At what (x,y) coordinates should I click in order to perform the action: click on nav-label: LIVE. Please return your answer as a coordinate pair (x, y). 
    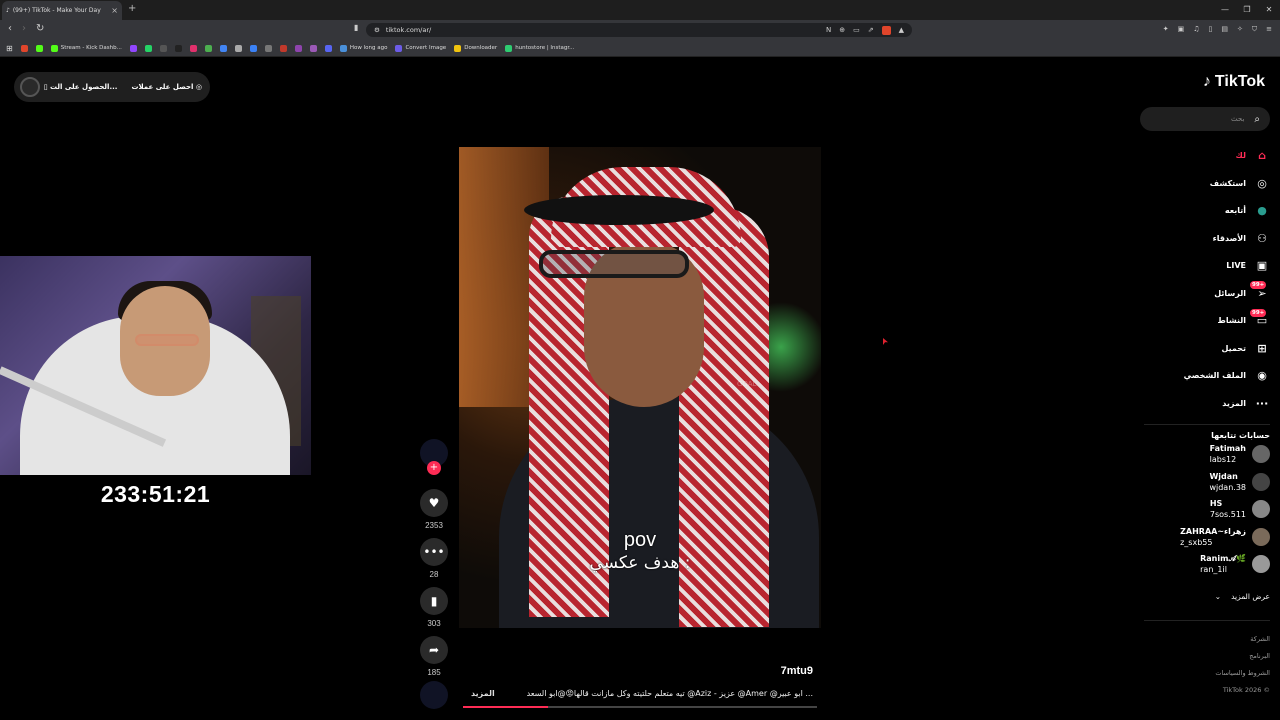
    Looking at the image, I should click on (1236, 266).